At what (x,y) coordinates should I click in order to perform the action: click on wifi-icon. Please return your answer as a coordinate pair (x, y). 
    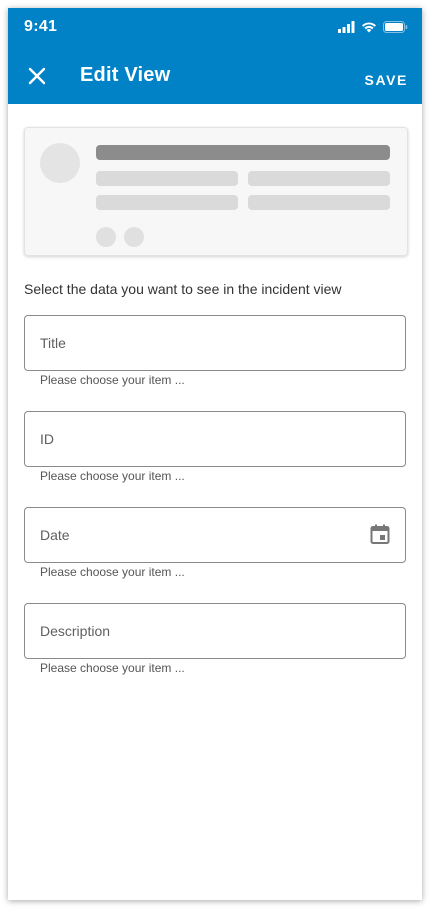
    Looking at the image, I should click on (369, 29).